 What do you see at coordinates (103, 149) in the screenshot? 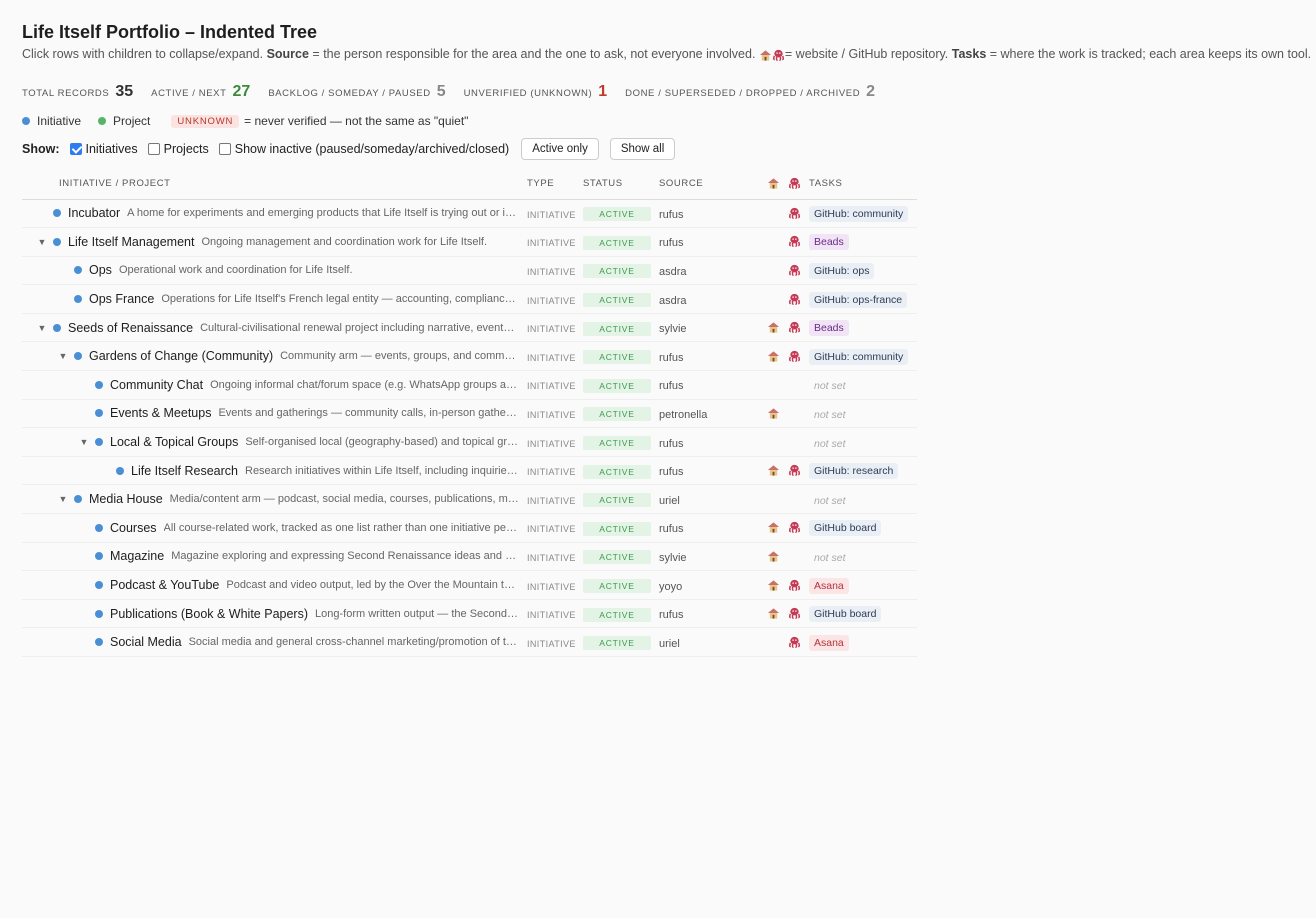
I see `initiatives-checkbox: Initiatives` at bounding box center [103, 149].